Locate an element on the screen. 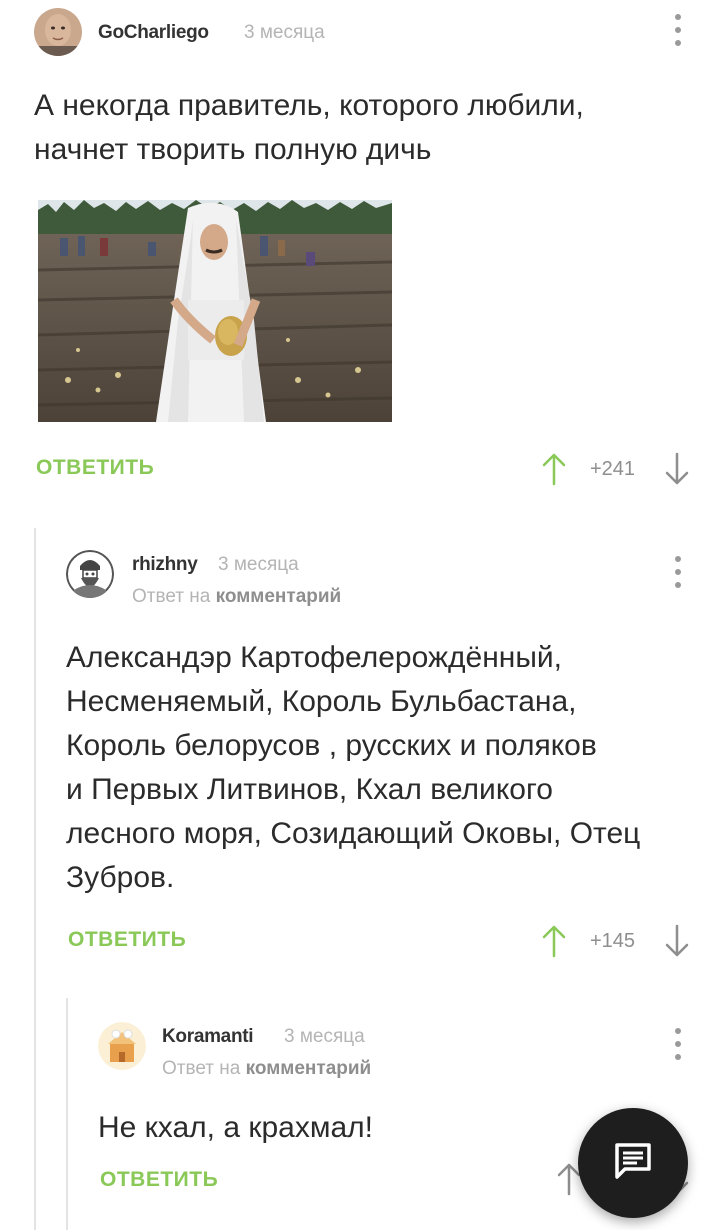 The height and width of the screenshot is (1230, 720). comment-text: Не кхал, а крахмал! is located at coordinates (235, 1128).